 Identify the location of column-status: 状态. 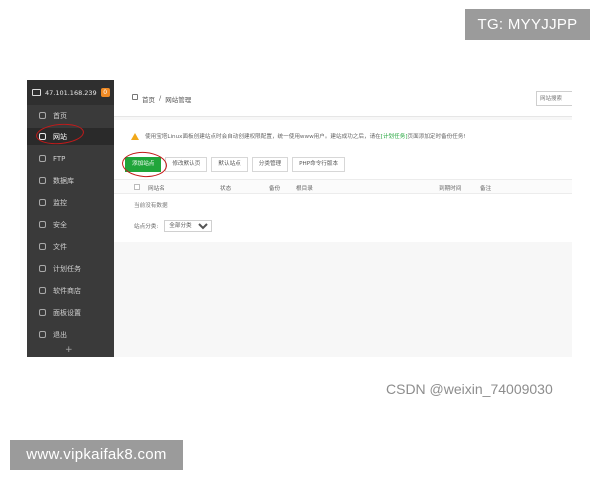
(225, 188).